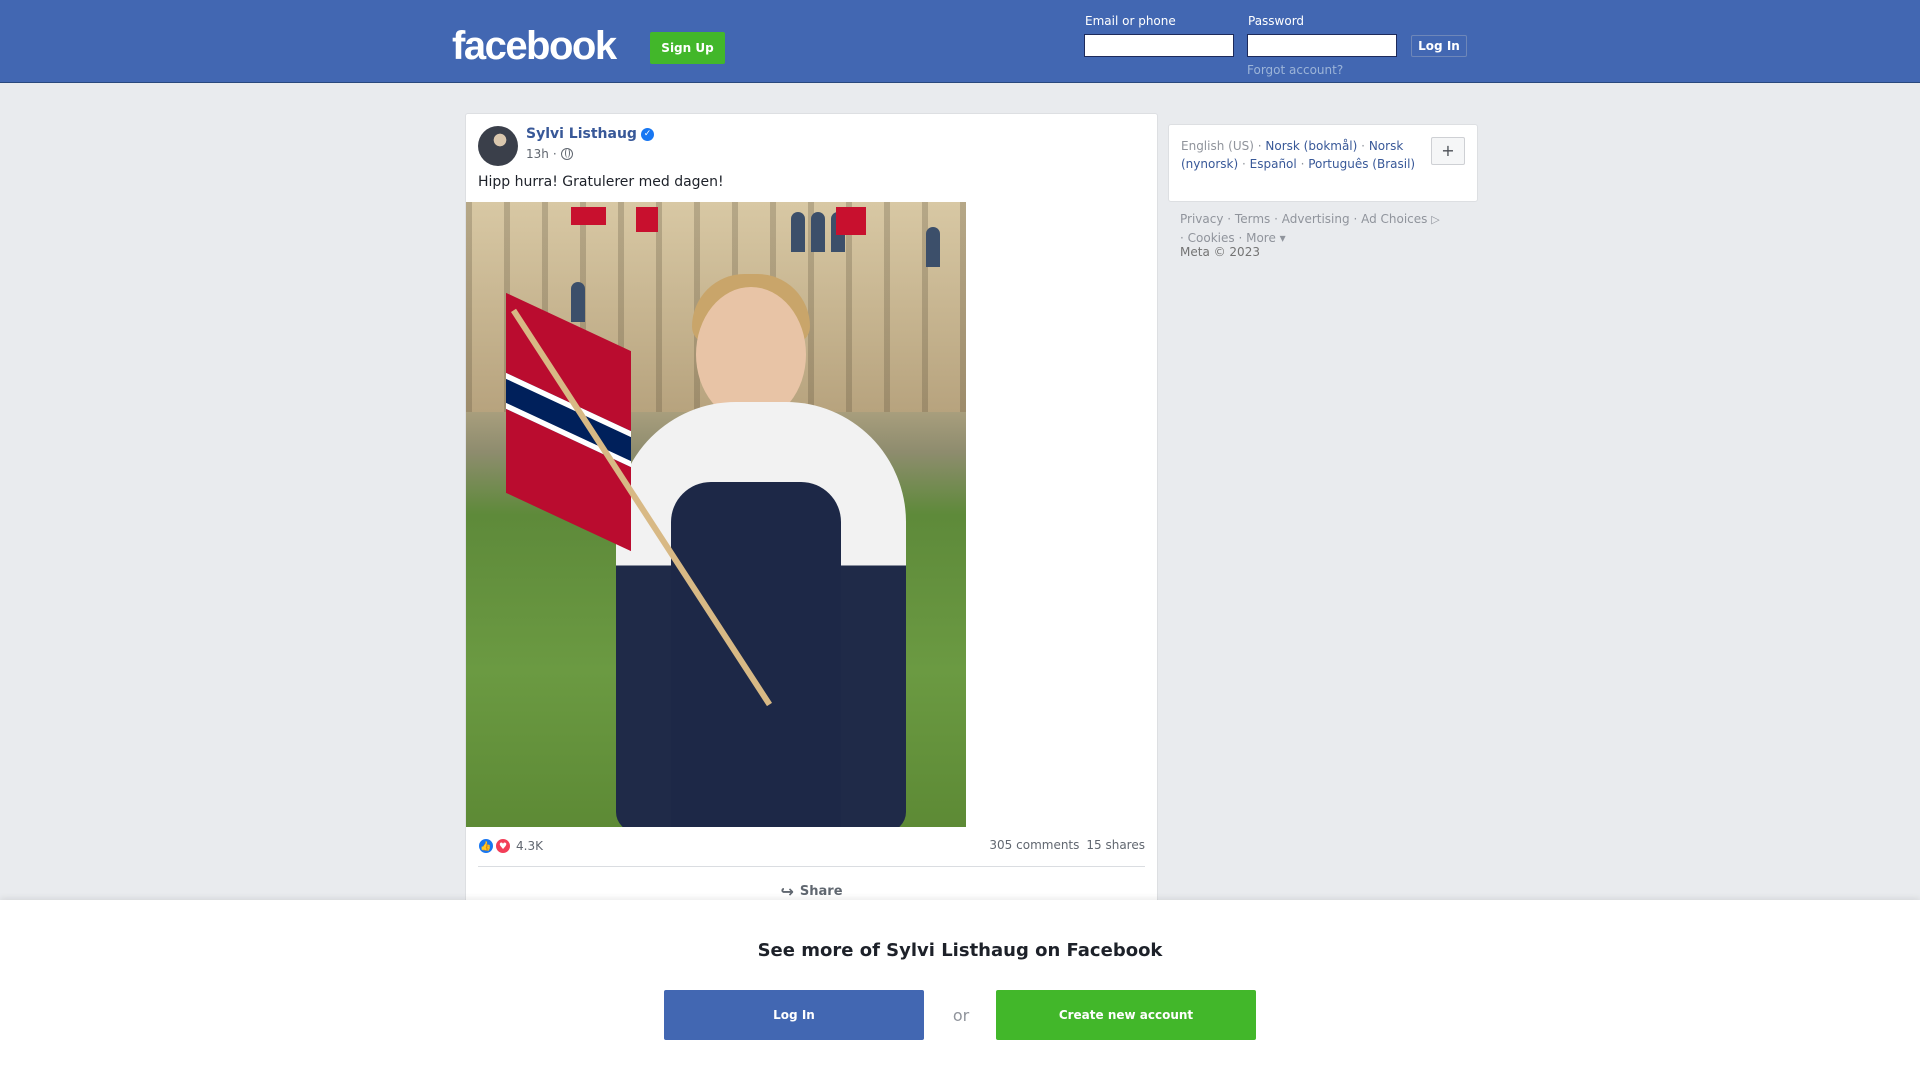  Describe the element at coordinates (581, 134) in the screenshot. I see `author-name: Sylvi Listhaug` at that location.